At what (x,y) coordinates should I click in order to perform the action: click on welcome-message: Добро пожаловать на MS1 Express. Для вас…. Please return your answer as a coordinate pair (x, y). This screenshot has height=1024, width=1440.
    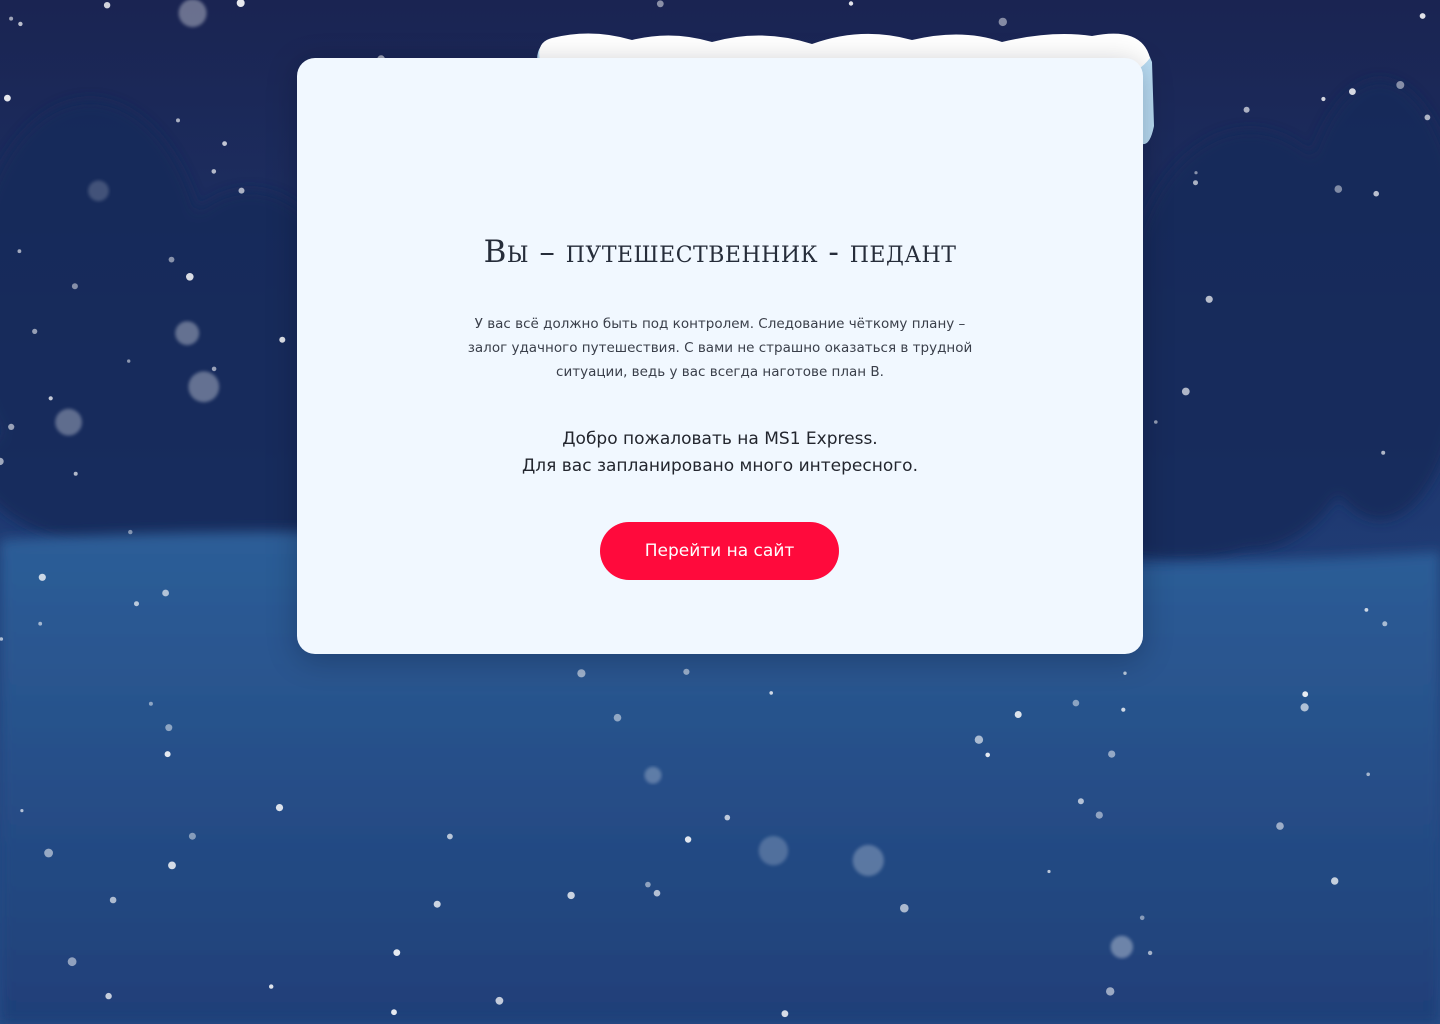
    Looking at the image, I should click on (720, 453).